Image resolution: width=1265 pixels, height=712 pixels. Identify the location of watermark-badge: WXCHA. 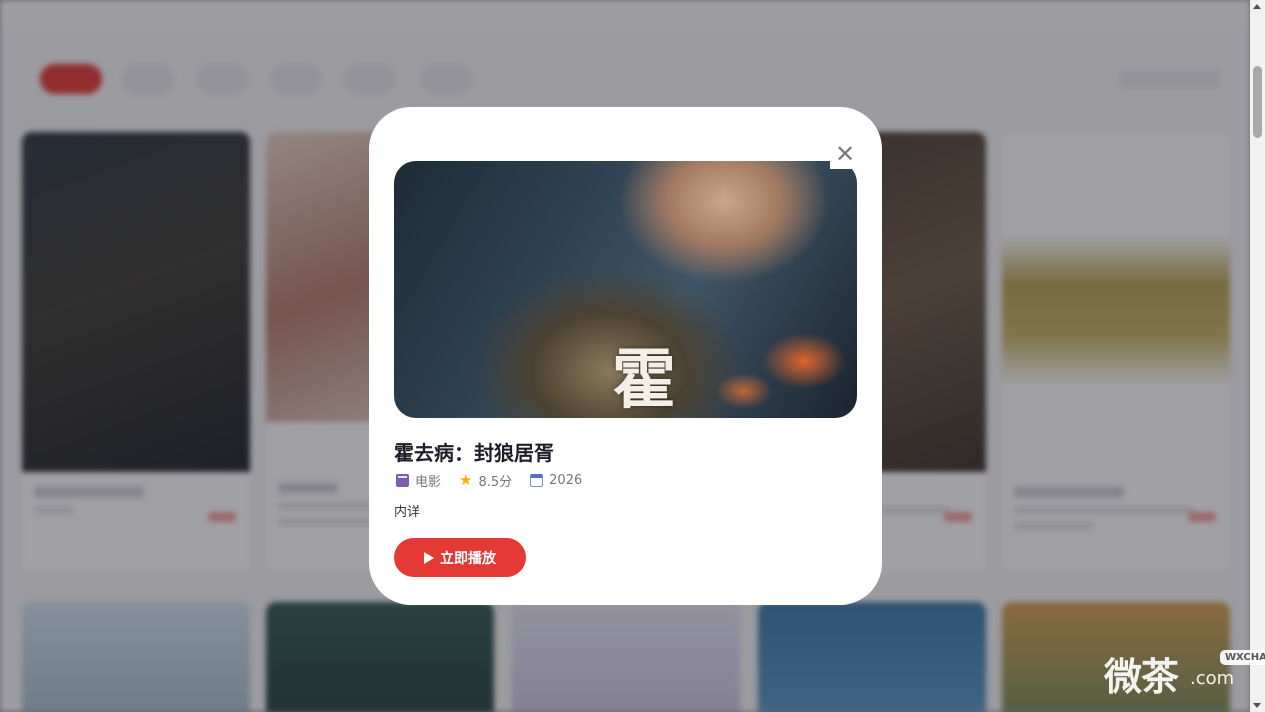
(1242, 657).